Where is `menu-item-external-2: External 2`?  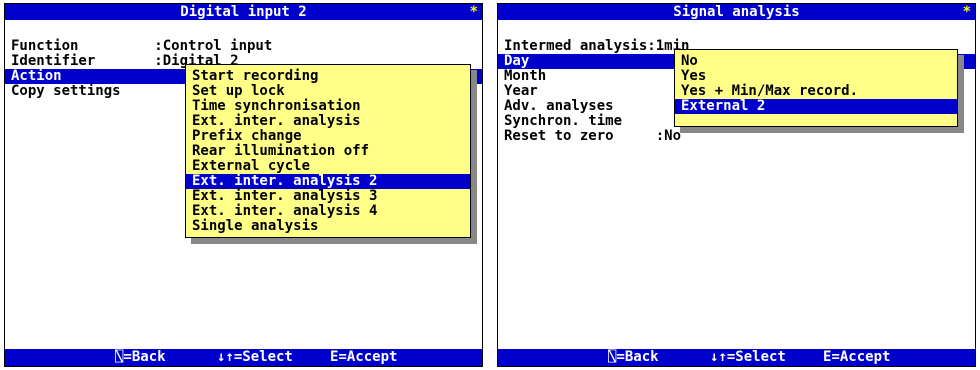 menu-item-external-2: External 2 is located at coordinates (816, 106).